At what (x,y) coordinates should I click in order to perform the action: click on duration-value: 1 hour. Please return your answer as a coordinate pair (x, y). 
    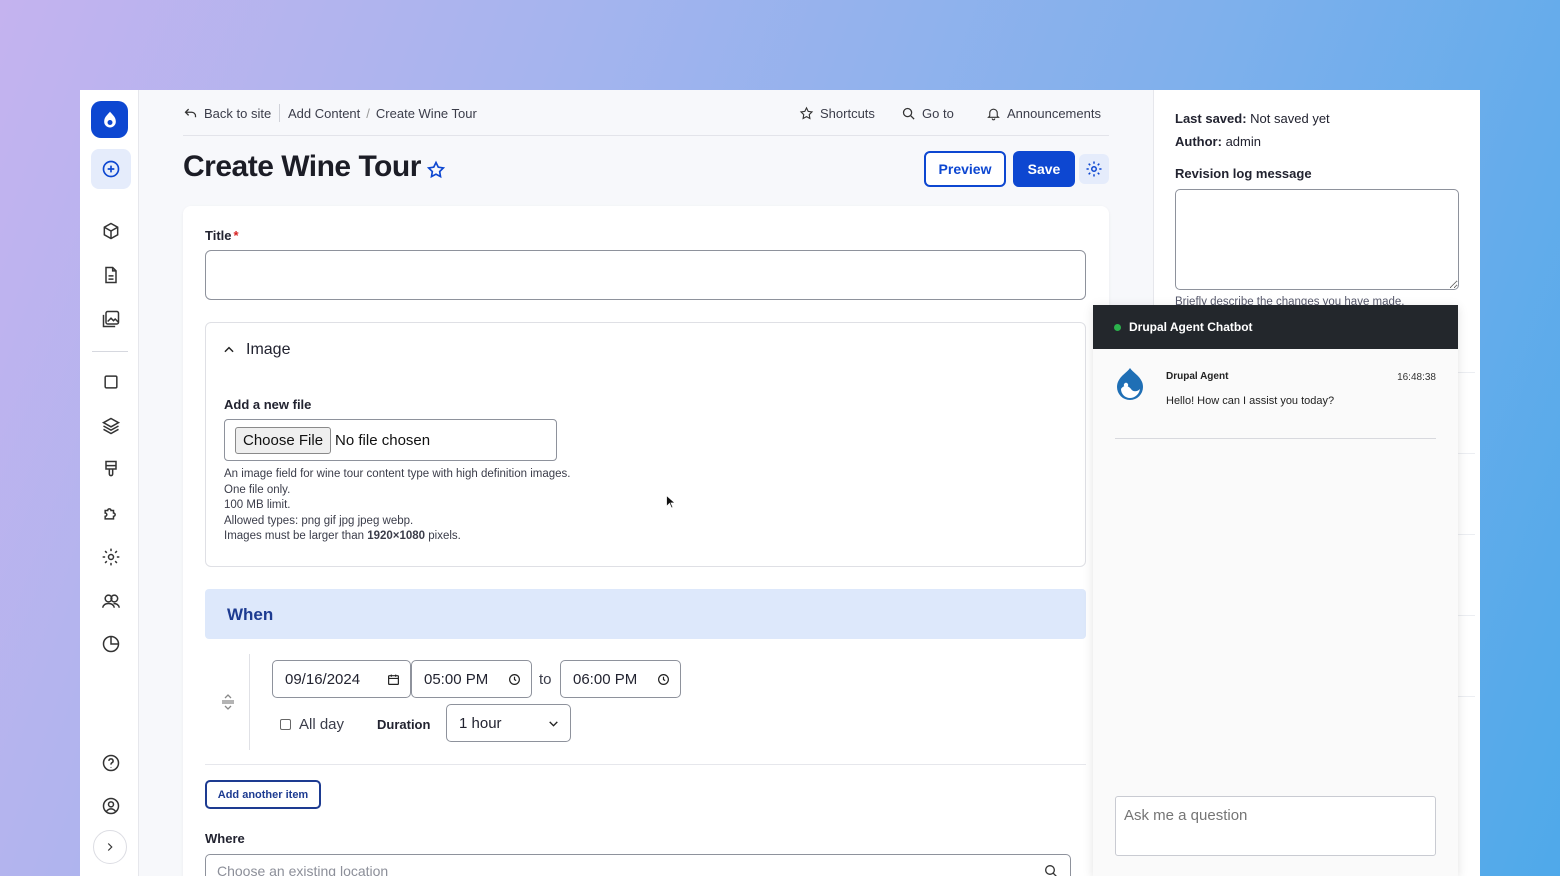
    Looking at the image, I should click on (480, 723).